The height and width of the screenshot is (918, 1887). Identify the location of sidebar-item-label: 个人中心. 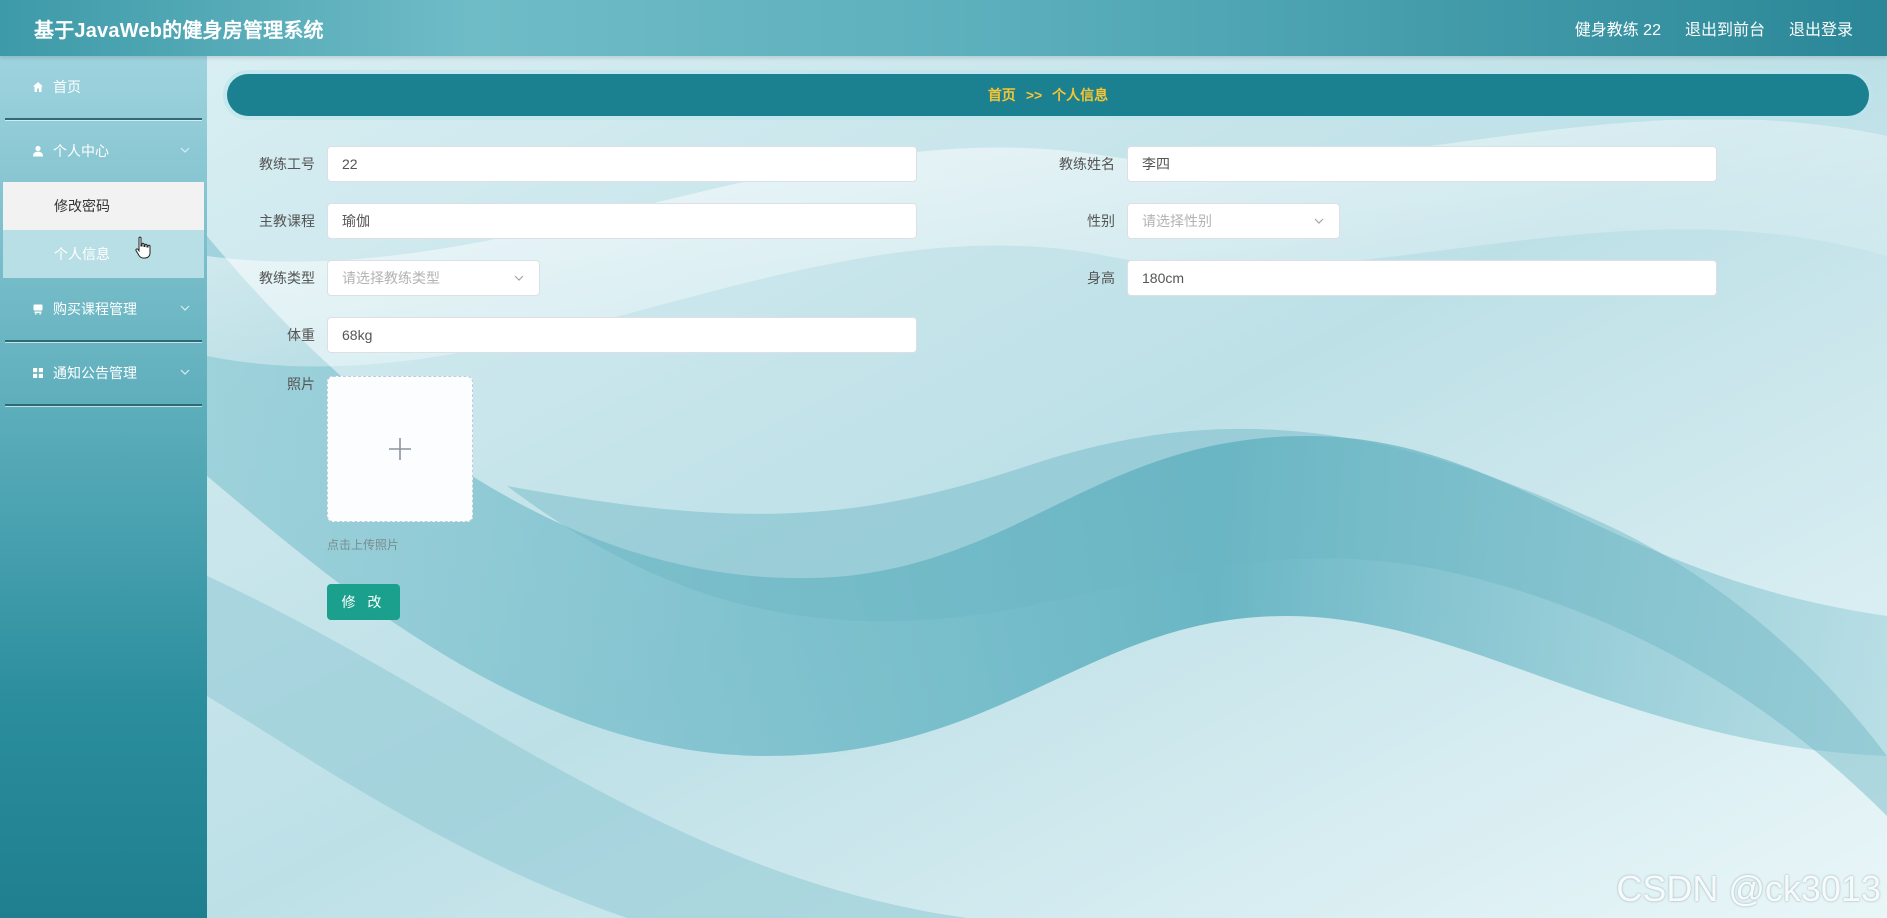
(81, 151).